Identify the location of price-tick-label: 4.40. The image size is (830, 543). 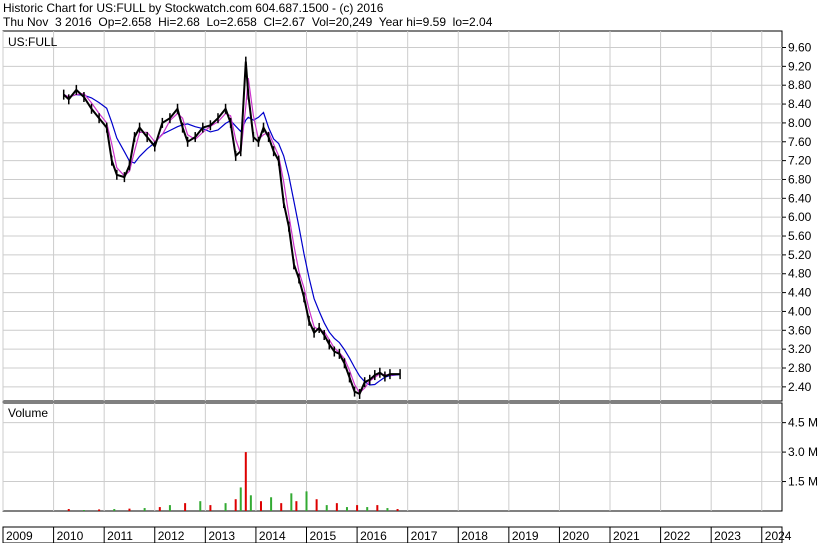
(800, 293).